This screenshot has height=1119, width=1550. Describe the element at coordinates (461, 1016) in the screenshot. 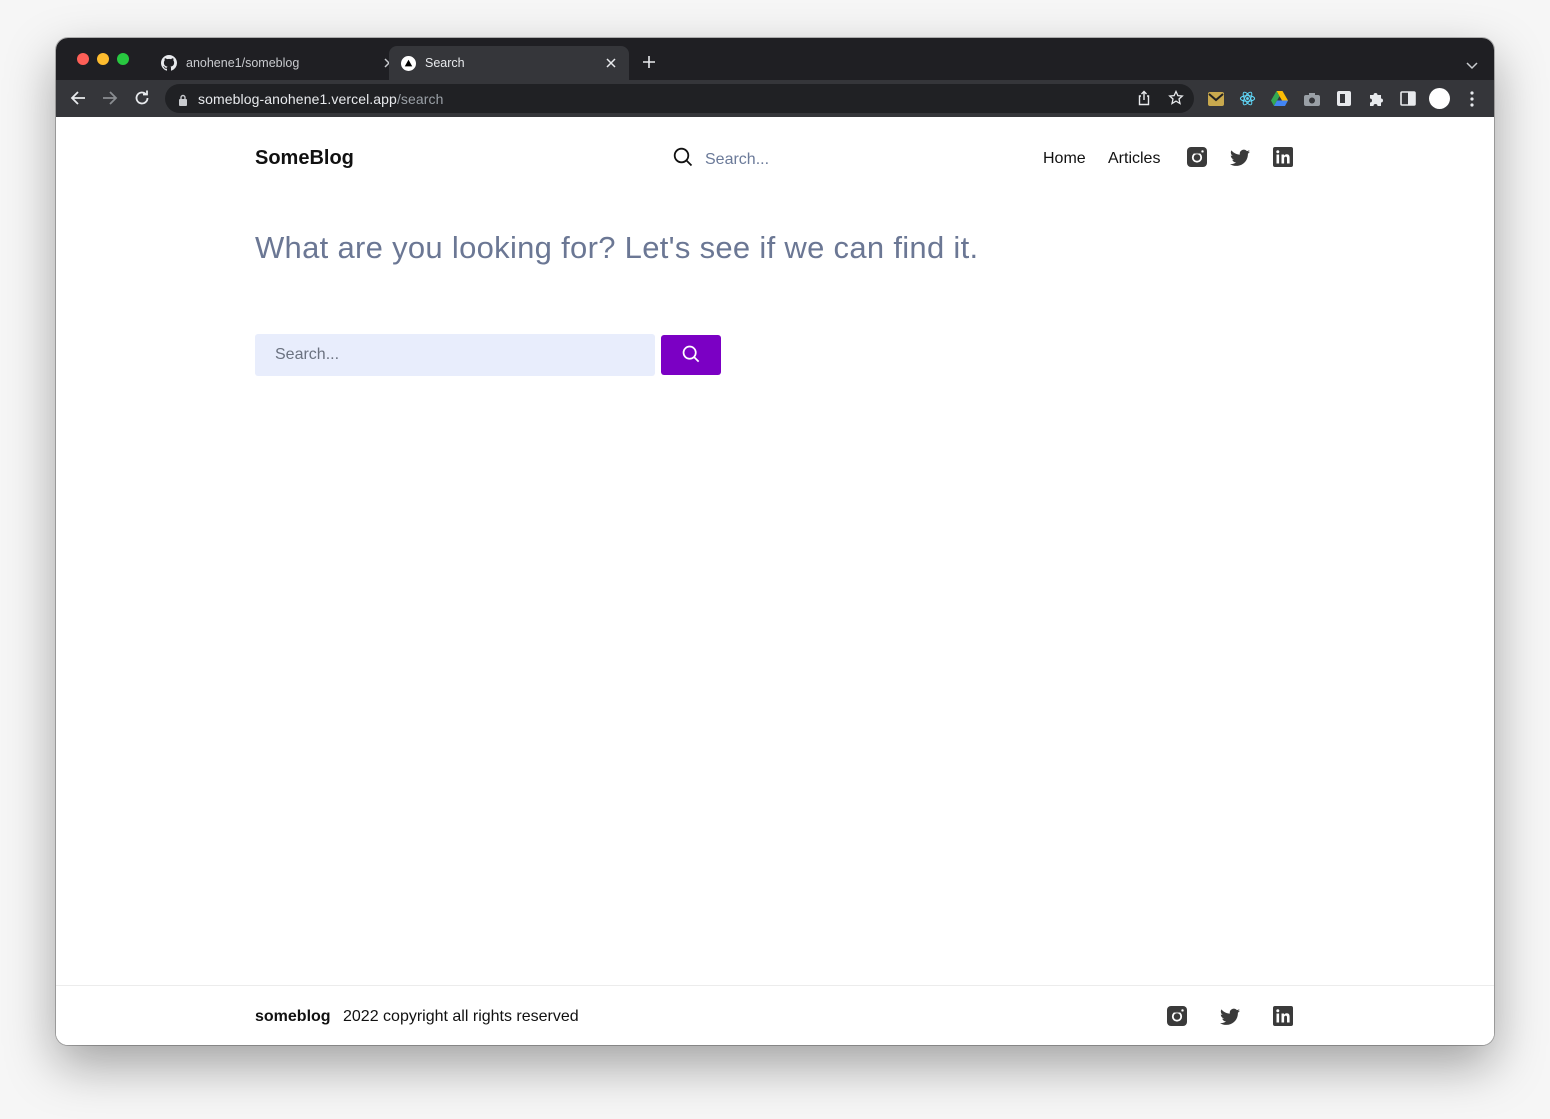

I see `footer-copyright: 2022 copyright all rights reserved` at that location.